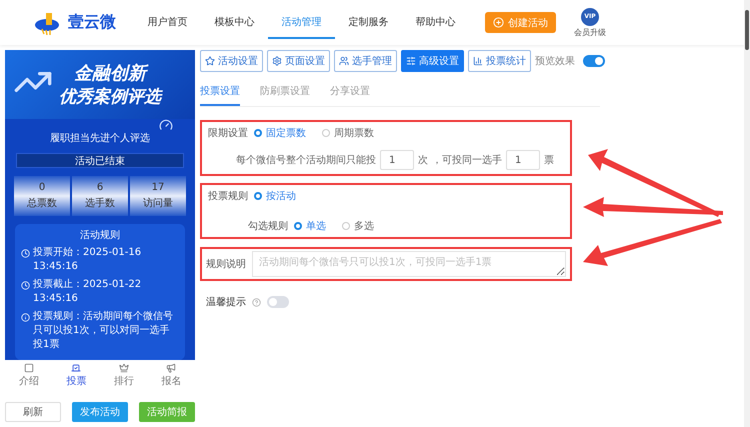 Image resolution: width=750 pixels, height=427 pixels. What do you see at coordinates (409, 264) in the screenshot?
I see `rule-description-field: 活动期间每个微信号只可以投1次，可投同一选手1票` at bounding box center [409, 264].